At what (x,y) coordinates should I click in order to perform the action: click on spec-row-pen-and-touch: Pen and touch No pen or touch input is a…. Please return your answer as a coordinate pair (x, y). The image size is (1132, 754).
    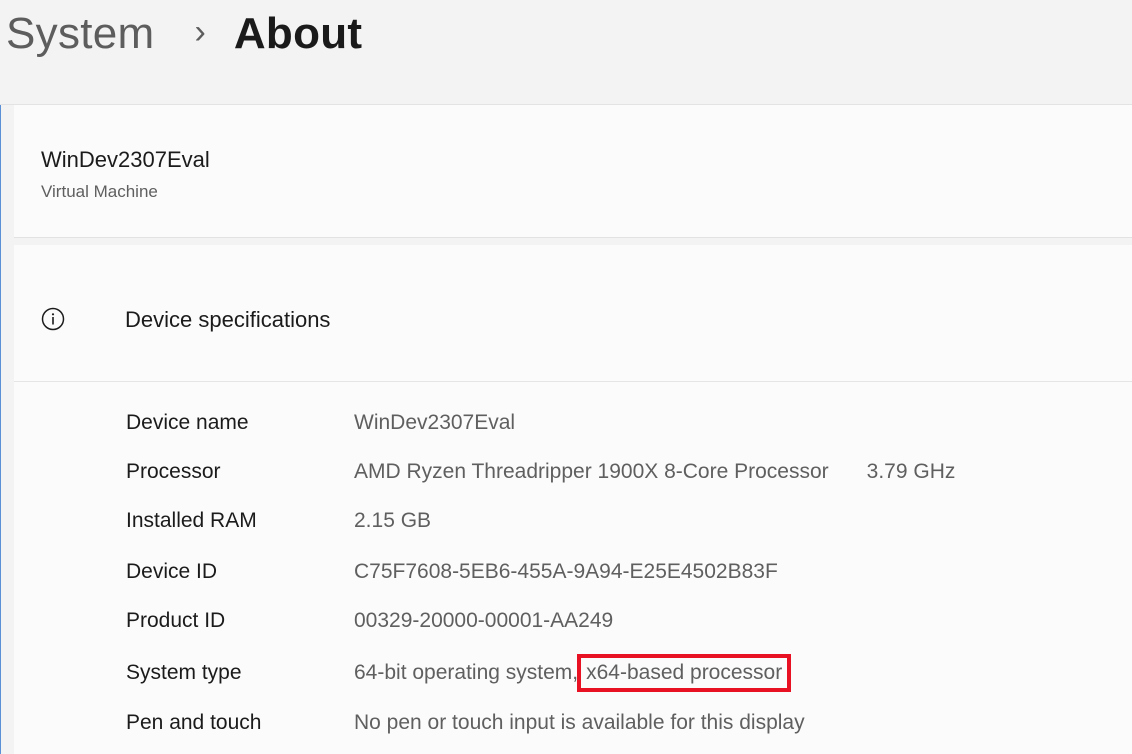
    Looking at the image, I should click on (626, 723).